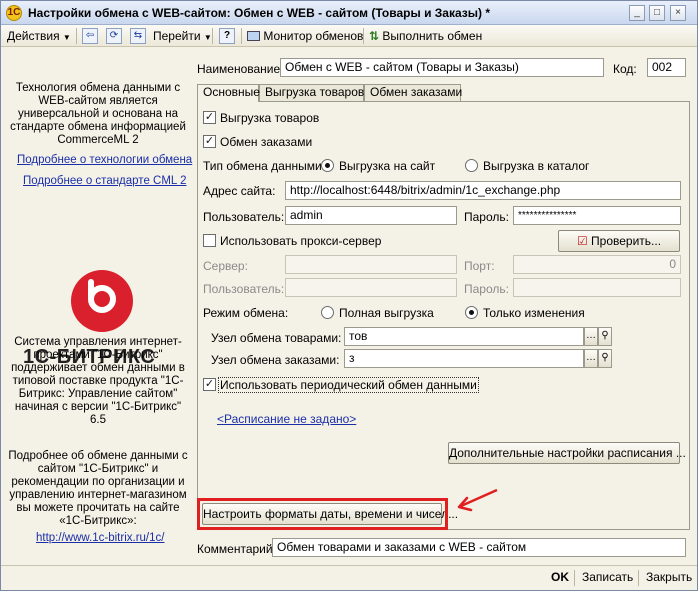 The image size is (698, 591). I want to click on user-field: admin, so click(371, 215).